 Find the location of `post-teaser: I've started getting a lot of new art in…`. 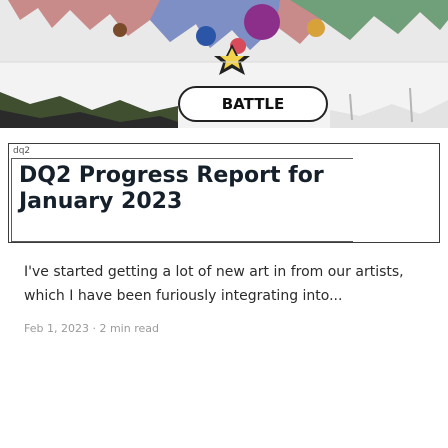

post-teaser: I've started getting a lot of new art in… is located at coordinates (224, 284).